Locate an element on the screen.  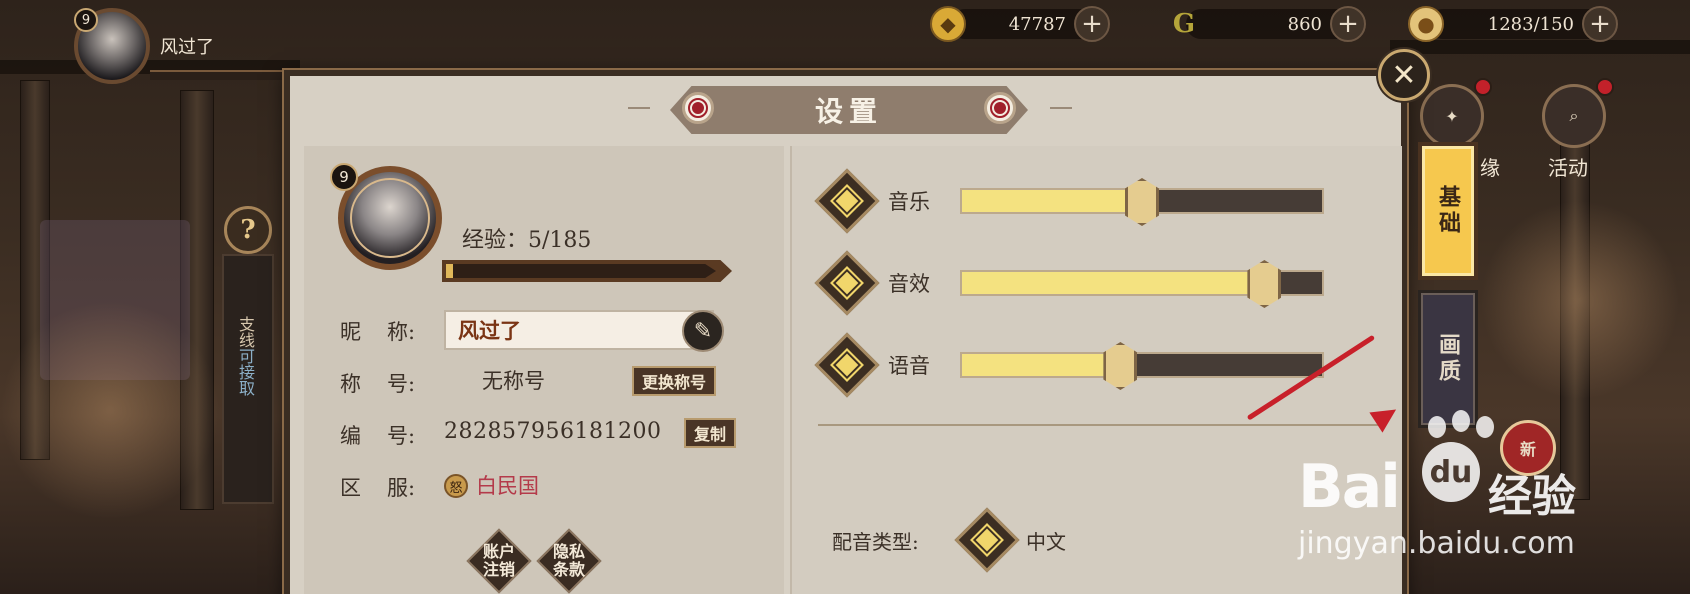
nickname-value: 风过了 is located at coordinates (489, 330).